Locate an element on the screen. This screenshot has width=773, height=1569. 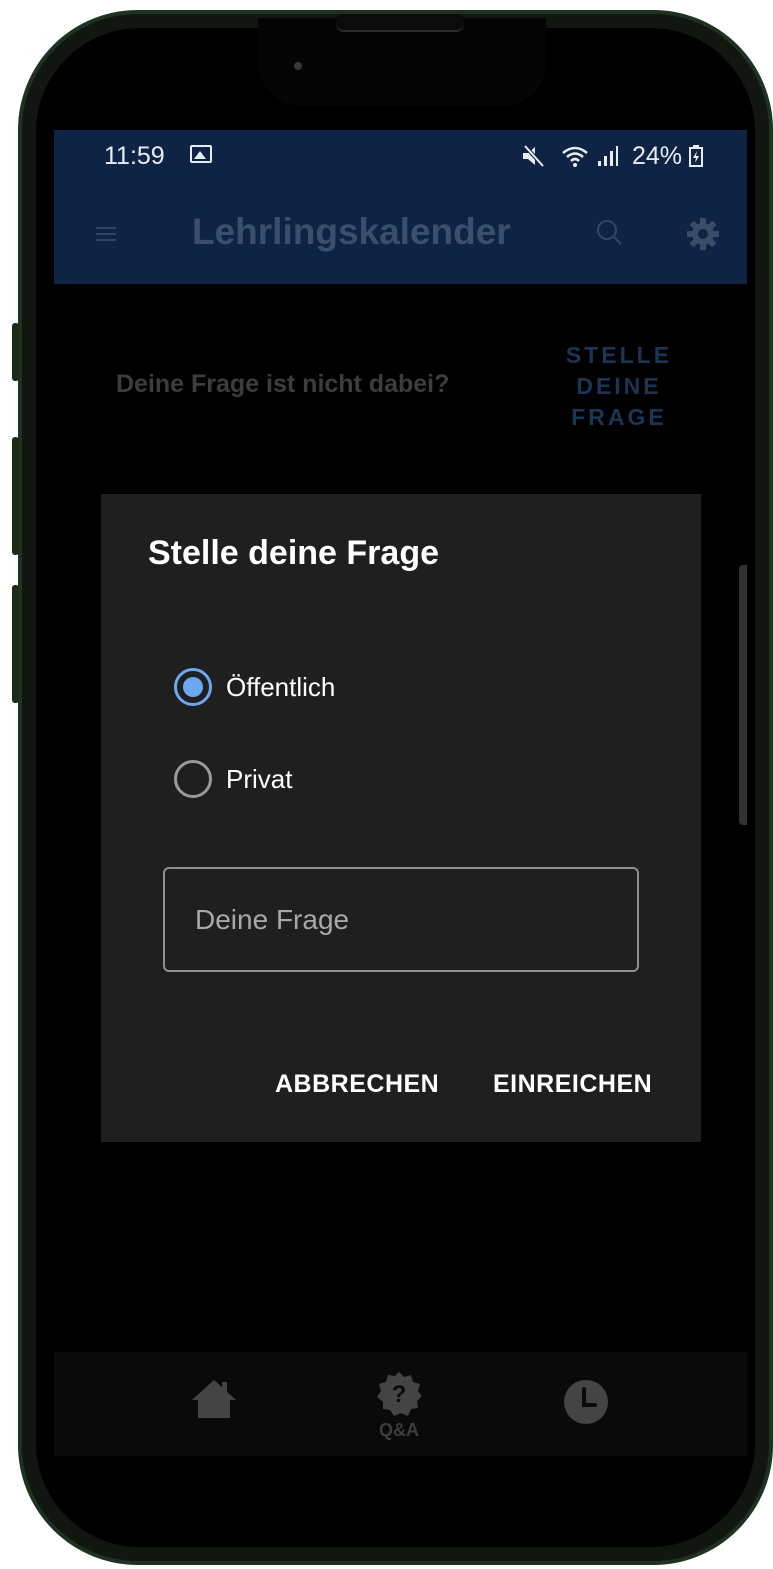
radio-label-private: Privat is located at coordinates (259, 779).